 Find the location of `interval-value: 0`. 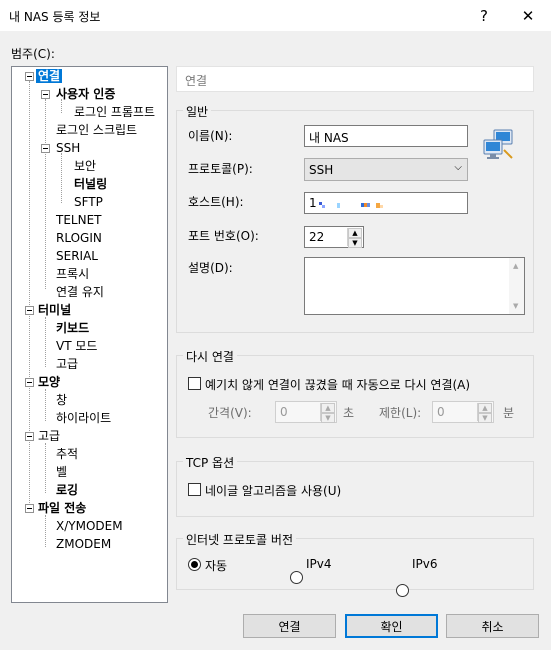

interval-value: 0 is located at coordinates (284, 412).